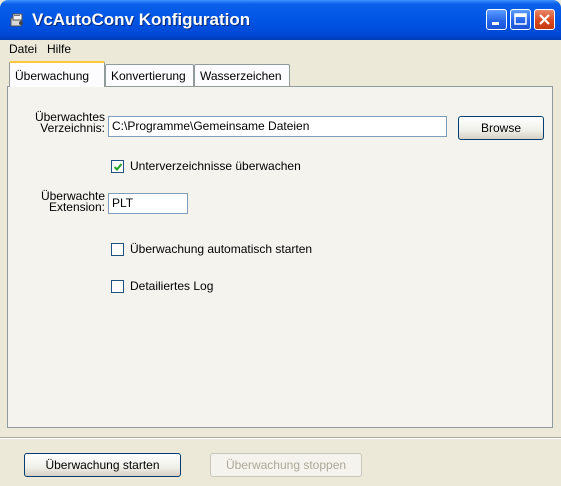 This screenshot has width=561, height=486. I want to click on extension-label: Überwachte Extension:, so click(65, 202).